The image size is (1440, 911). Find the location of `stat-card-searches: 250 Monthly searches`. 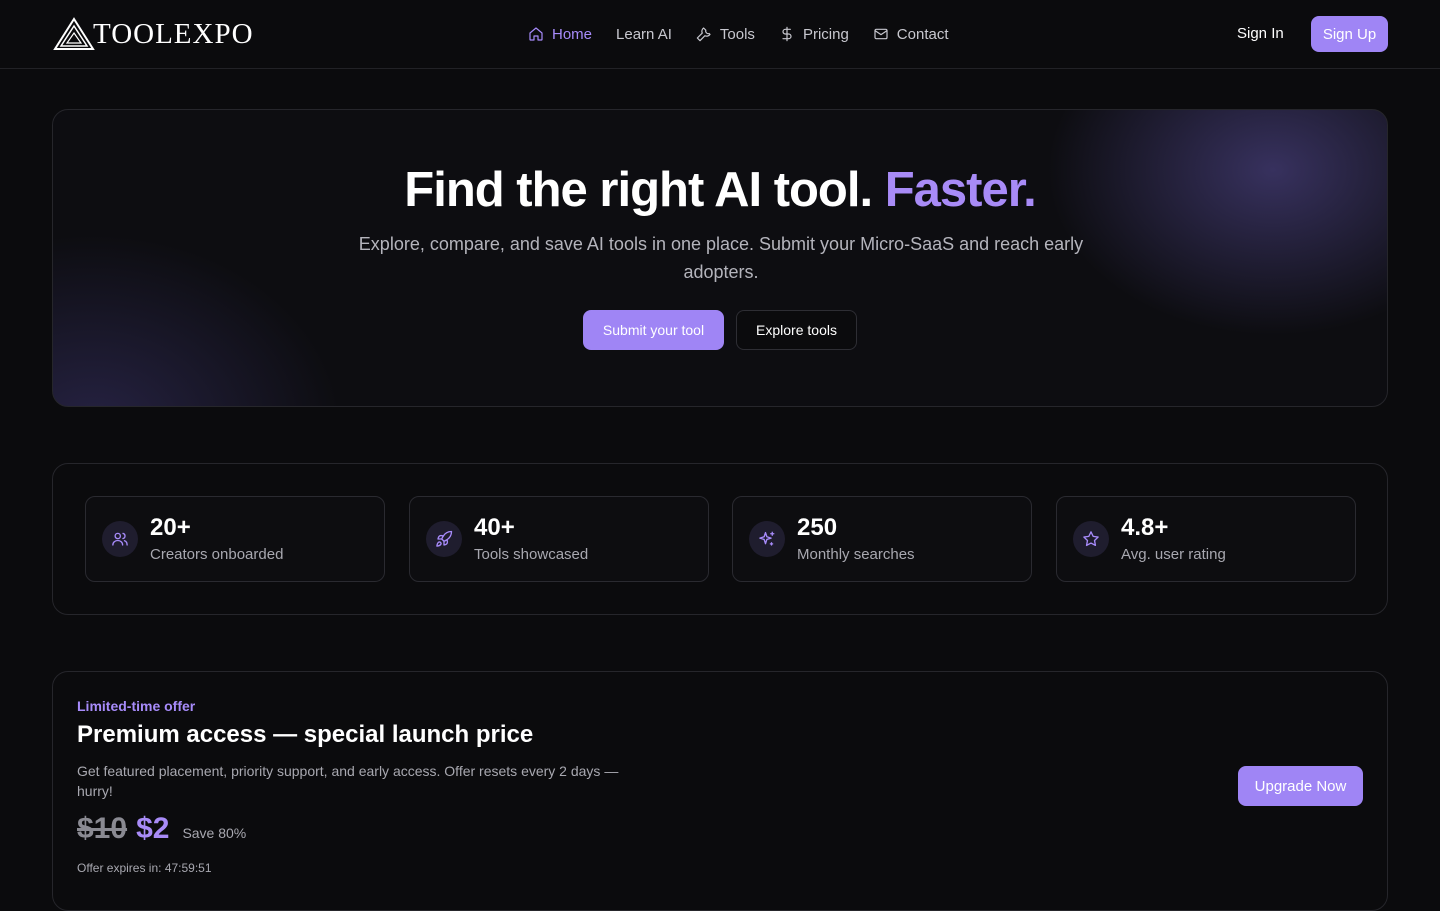

stat-card-searches: 250 Monthly searches is located at coordinates (882, 539).